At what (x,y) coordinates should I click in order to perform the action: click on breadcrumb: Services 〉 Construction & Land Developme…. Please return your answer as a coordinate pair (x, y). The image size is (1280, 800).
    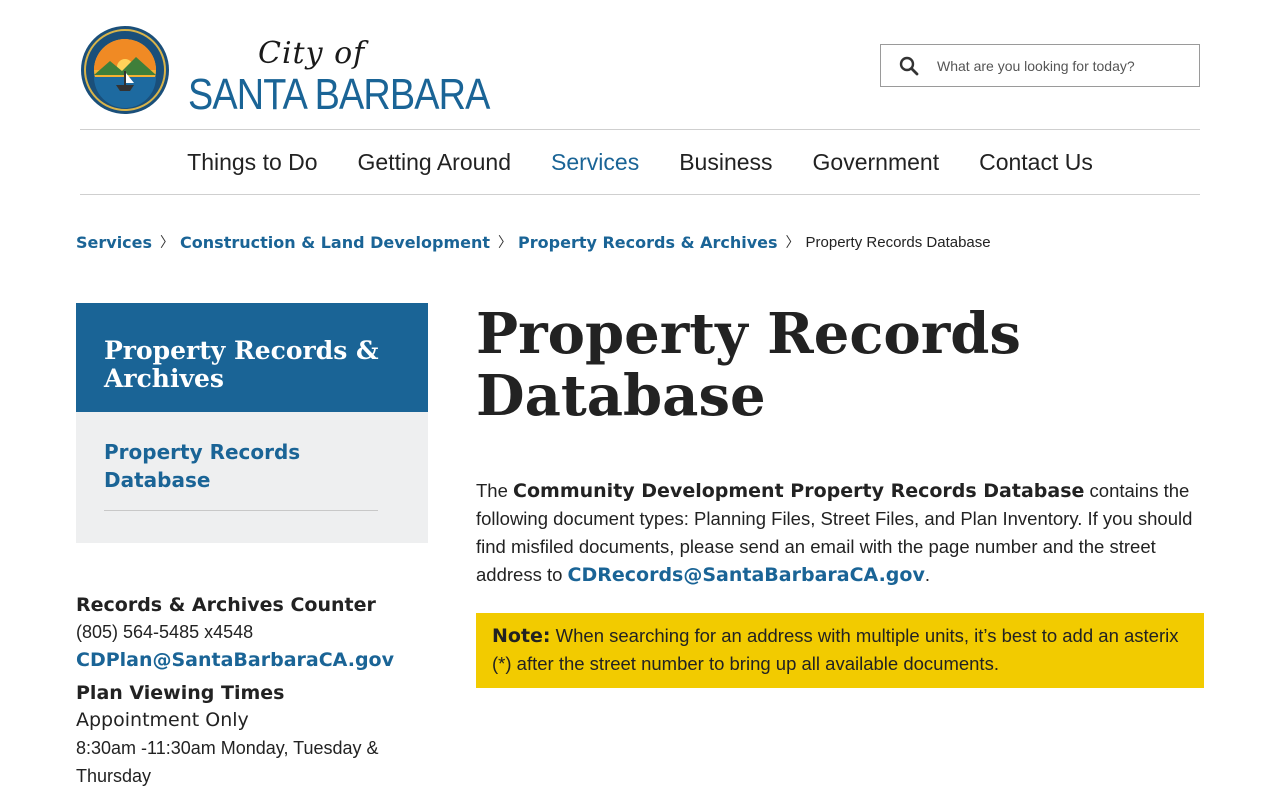
    Looking at the image, I should click on (533, 242).